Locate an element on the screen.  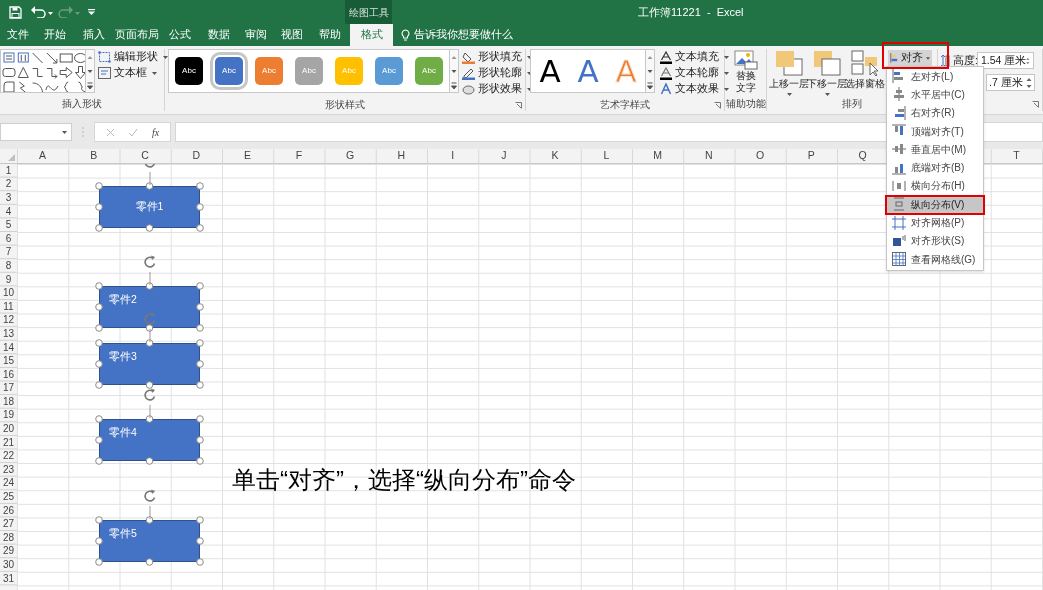
ribbon-tab: 插入 is located at coordinates (93, 35).